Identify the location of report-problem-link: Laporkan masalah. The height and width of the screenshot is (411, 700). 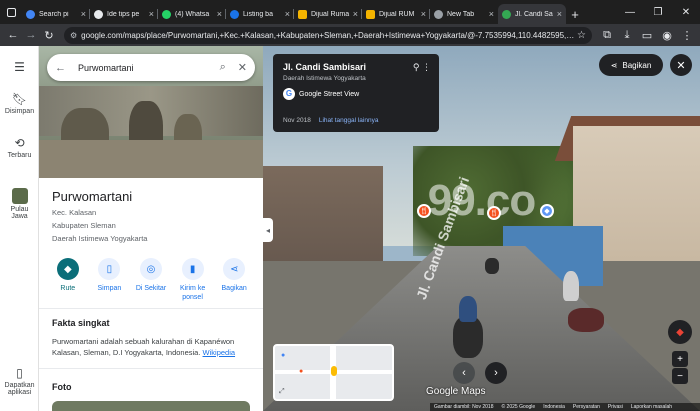
(651, 407).